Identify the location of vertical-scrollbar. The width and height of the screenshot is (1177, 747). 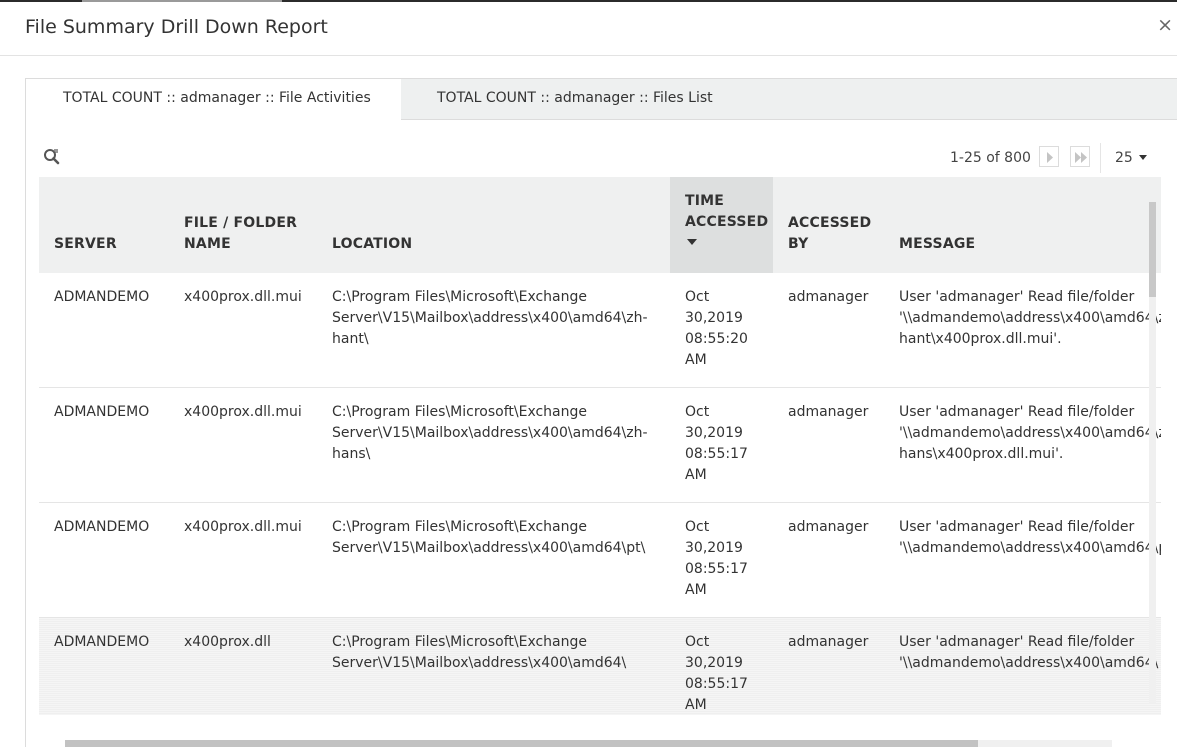
(1152, 452).